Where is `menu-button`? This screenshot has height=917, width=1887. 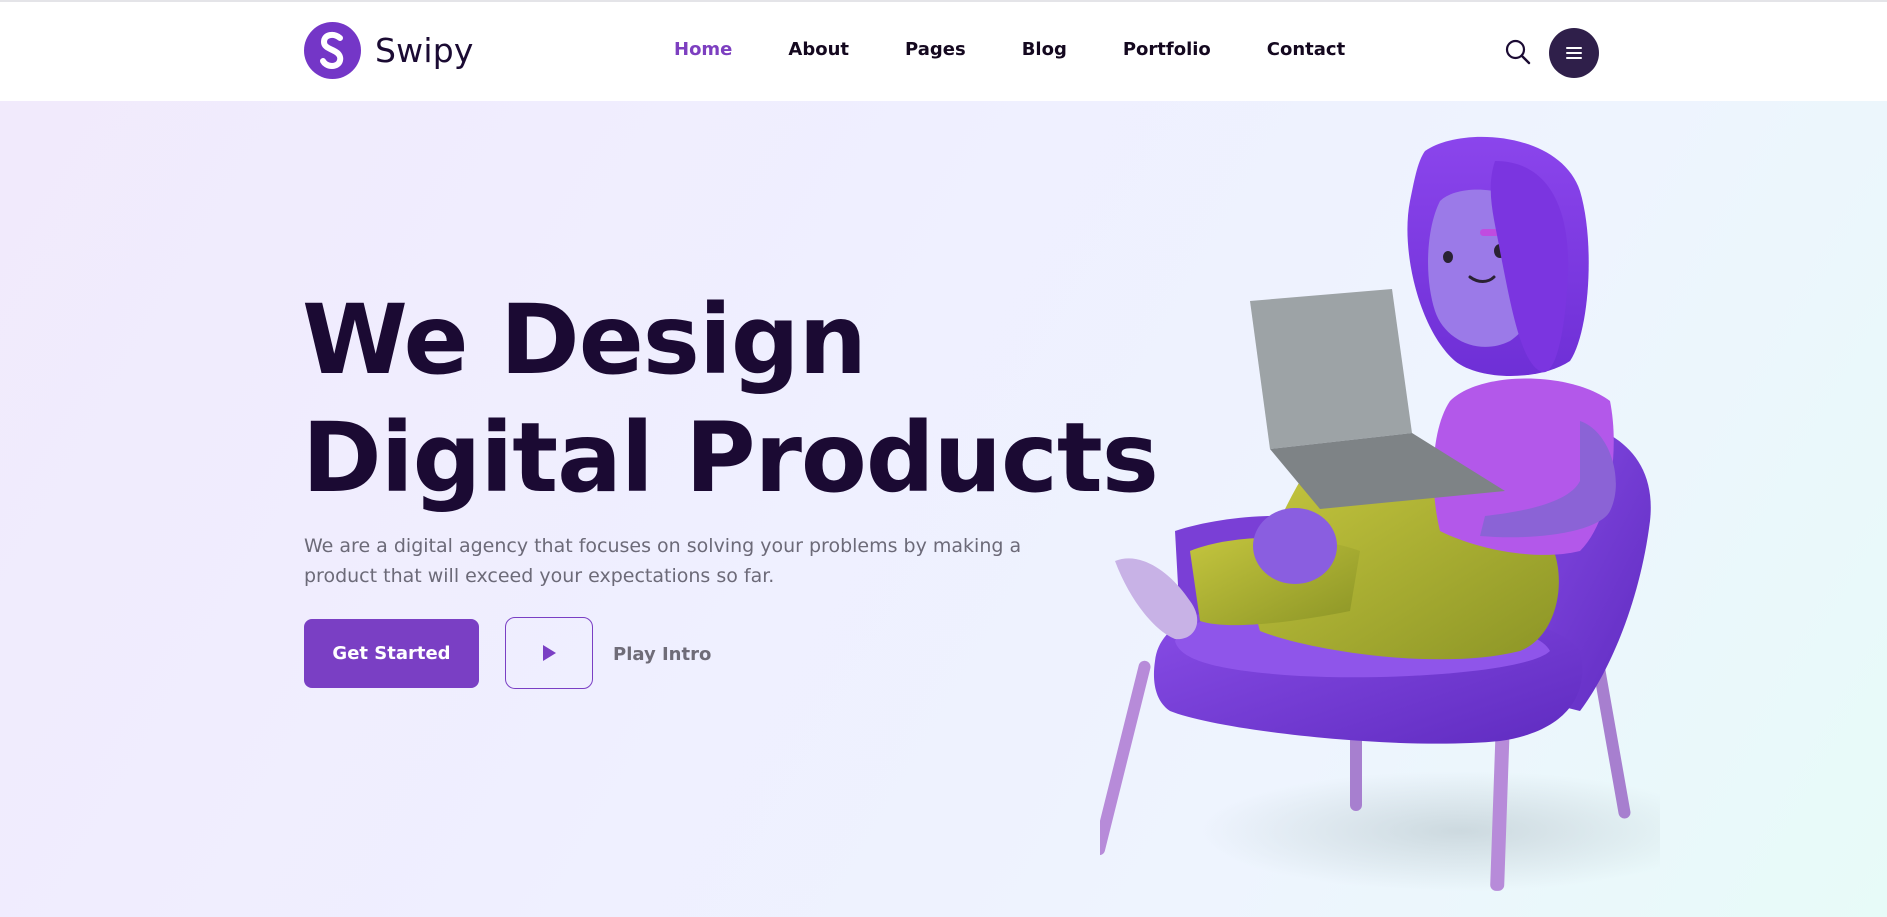 menu-button is located at coordinates (1574, 53).